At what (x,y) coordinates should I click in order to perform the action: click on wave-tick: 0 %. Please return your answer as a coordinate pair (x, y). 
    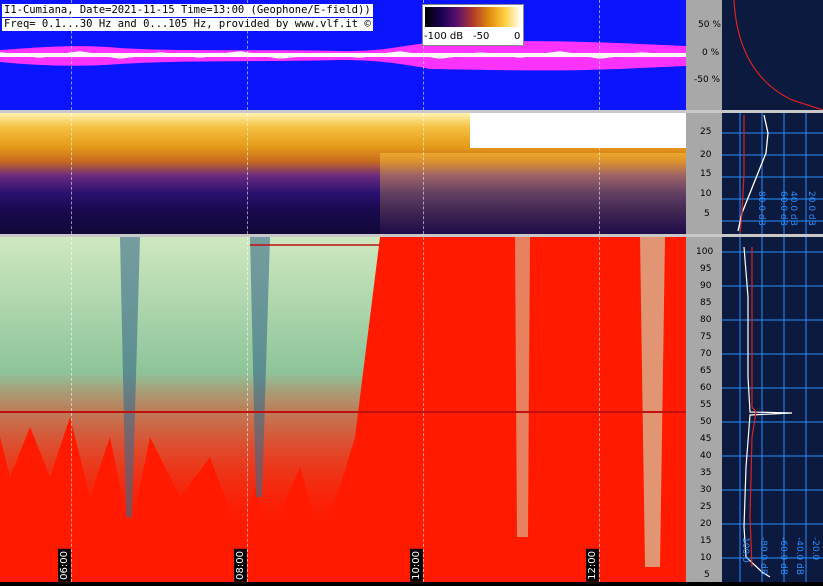
    Looking at the image, I should click on (711, 53).